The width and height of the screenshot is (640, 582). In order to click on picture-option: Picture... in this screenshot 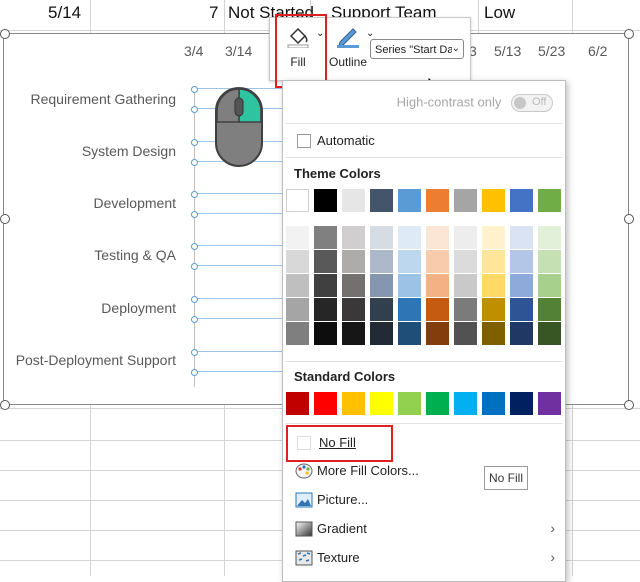, I will do `click(424, 500)`.